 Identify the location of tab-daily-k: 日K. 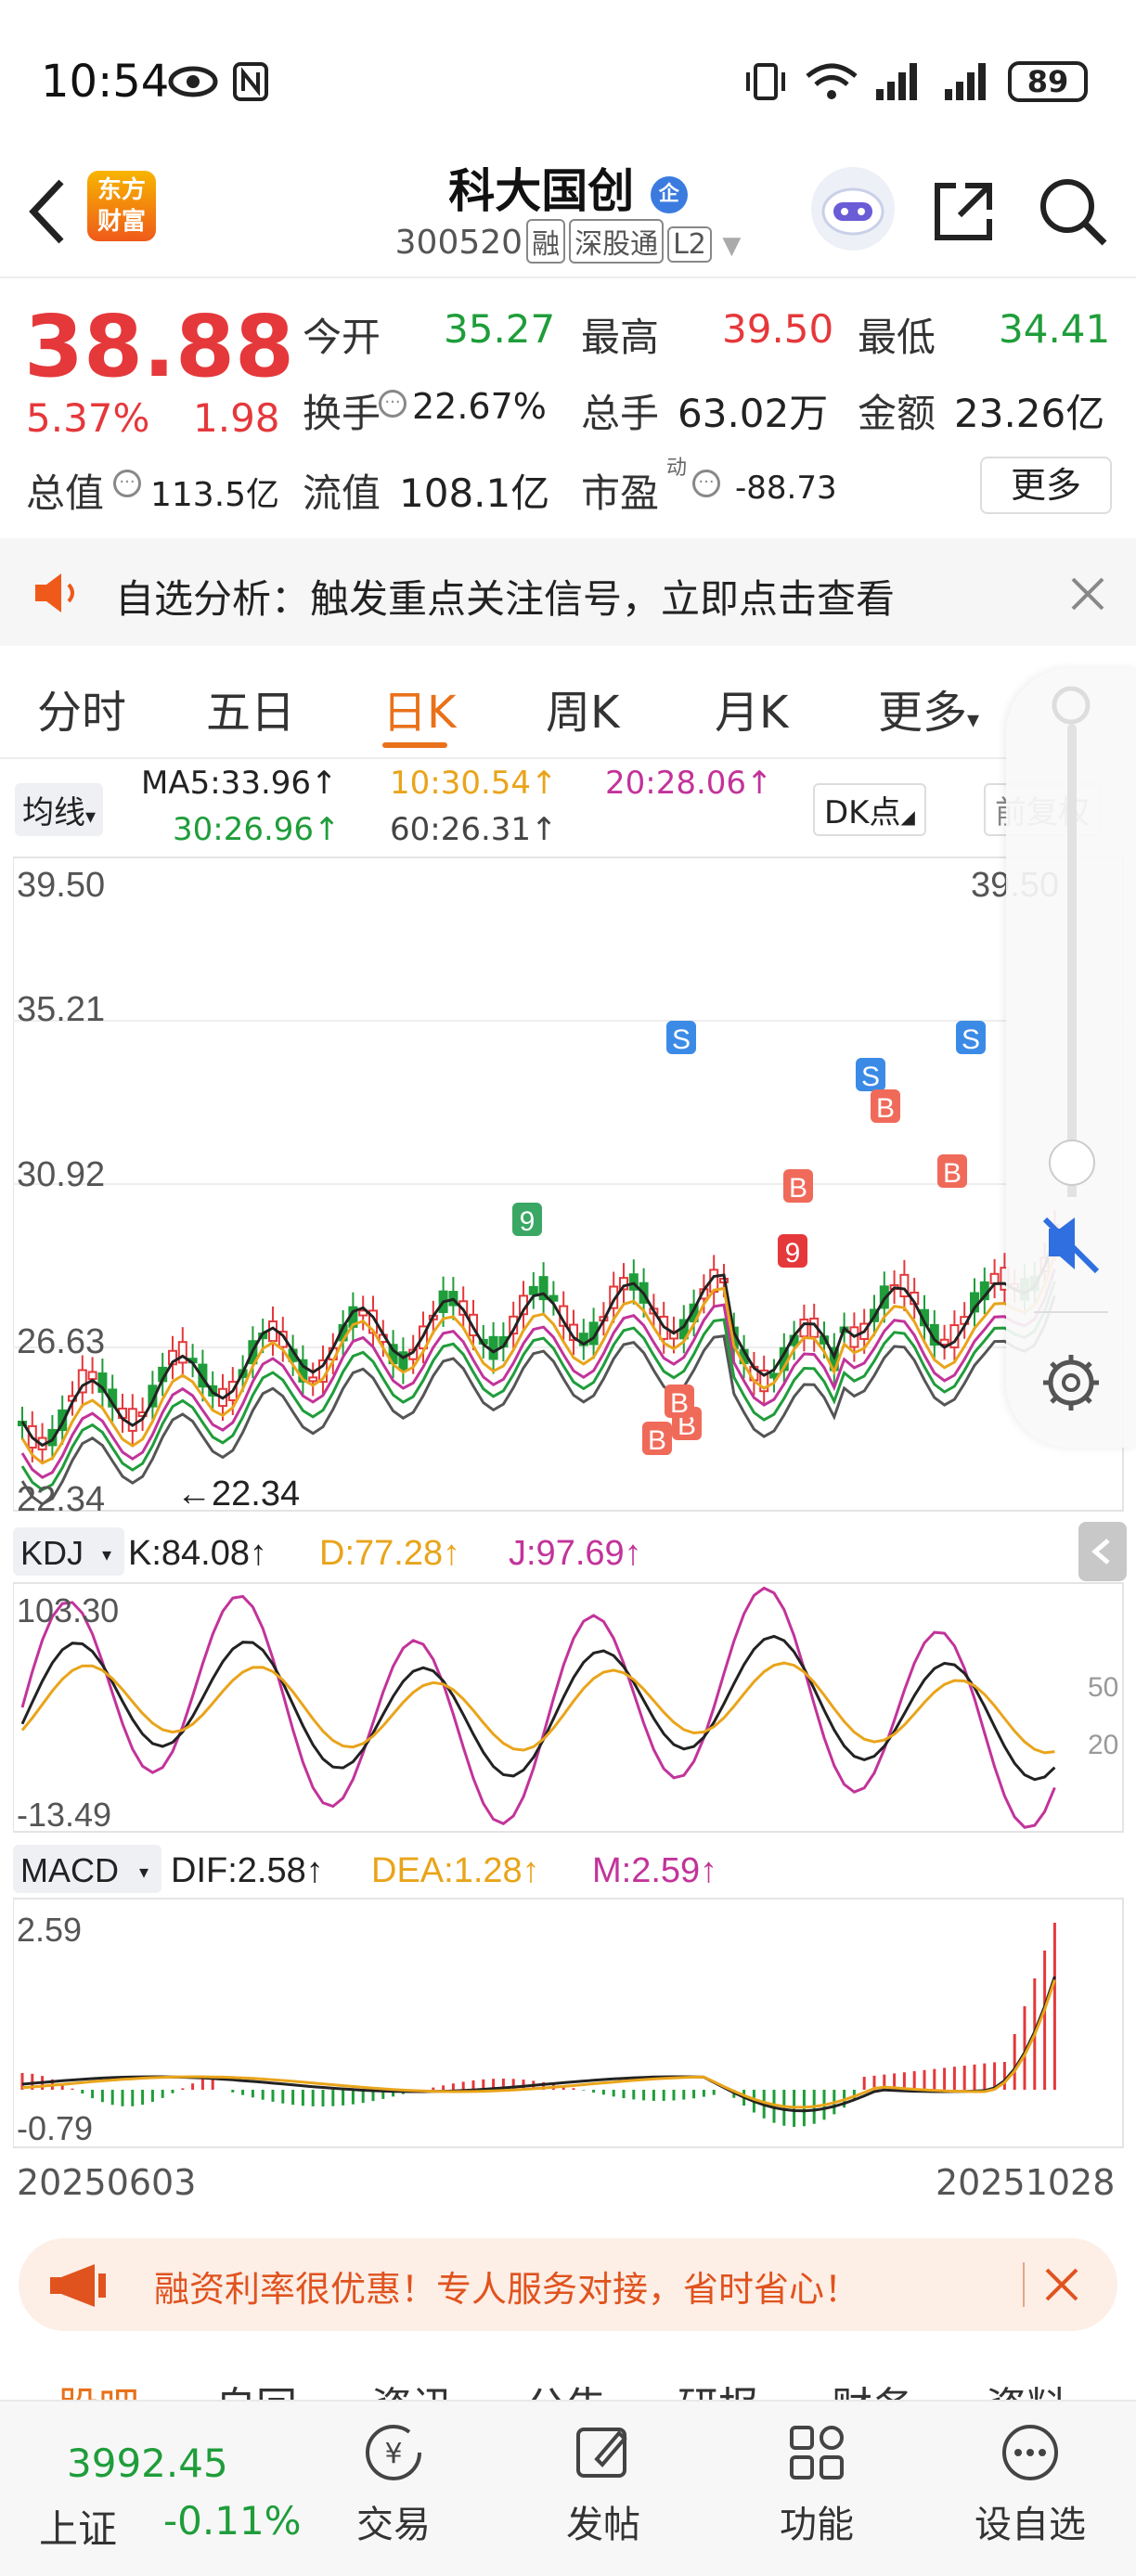
(419, 709).